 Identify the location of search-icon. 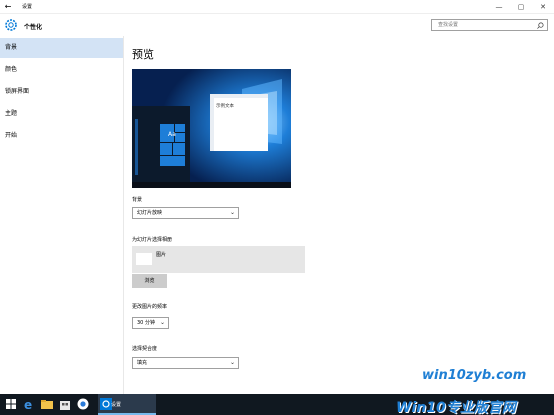
(540, 25).